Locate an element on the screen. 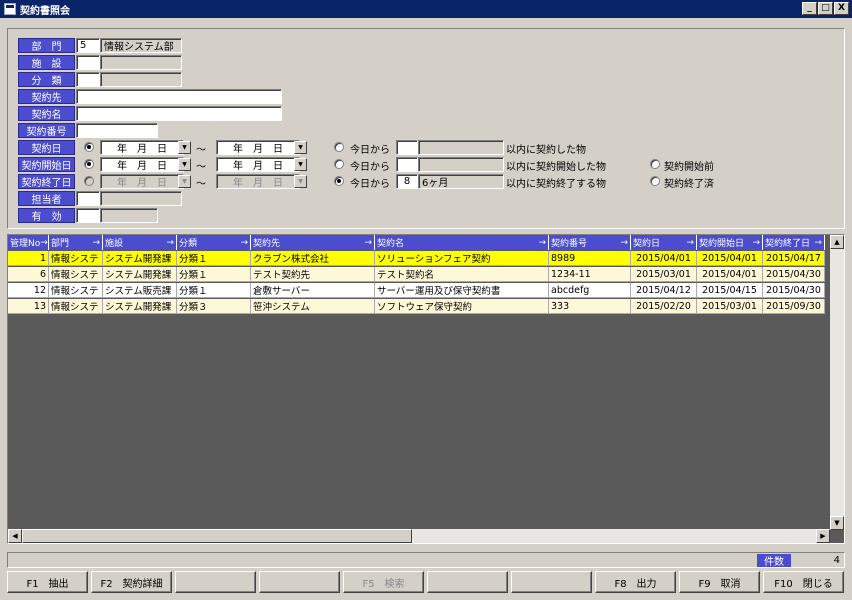 This screenshot has height=600, width=852. column-header: 施設 → is located at coordinates (140, 242).